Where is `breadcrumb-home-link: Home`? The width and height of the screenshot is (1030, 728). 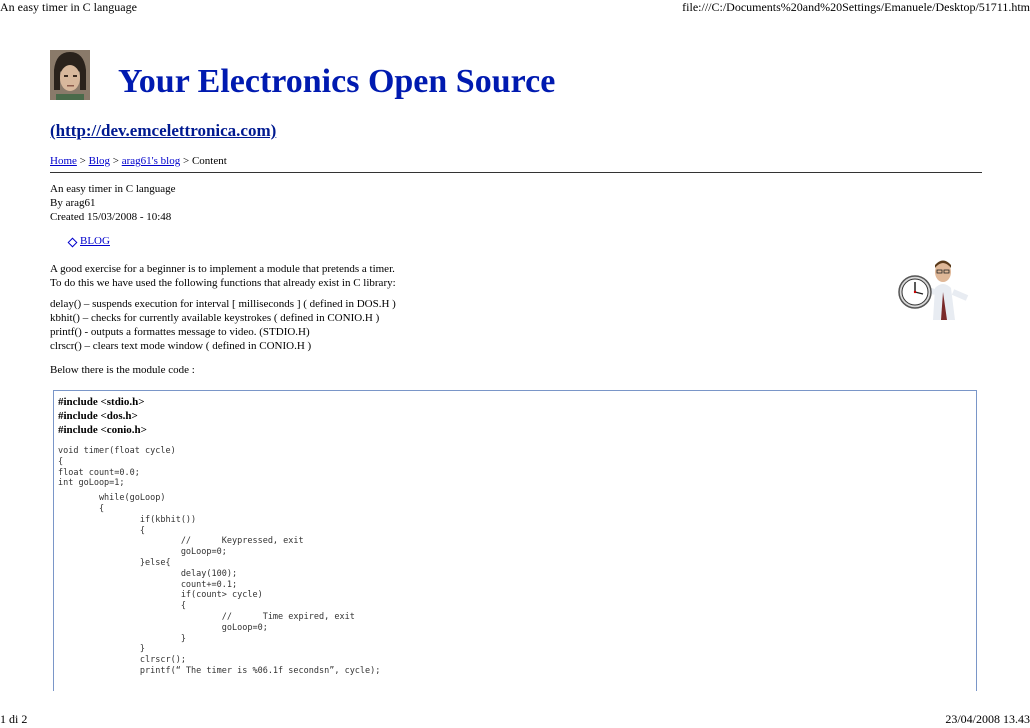 breadcrumb-home-link: Home is located at coordinates (63, 161).